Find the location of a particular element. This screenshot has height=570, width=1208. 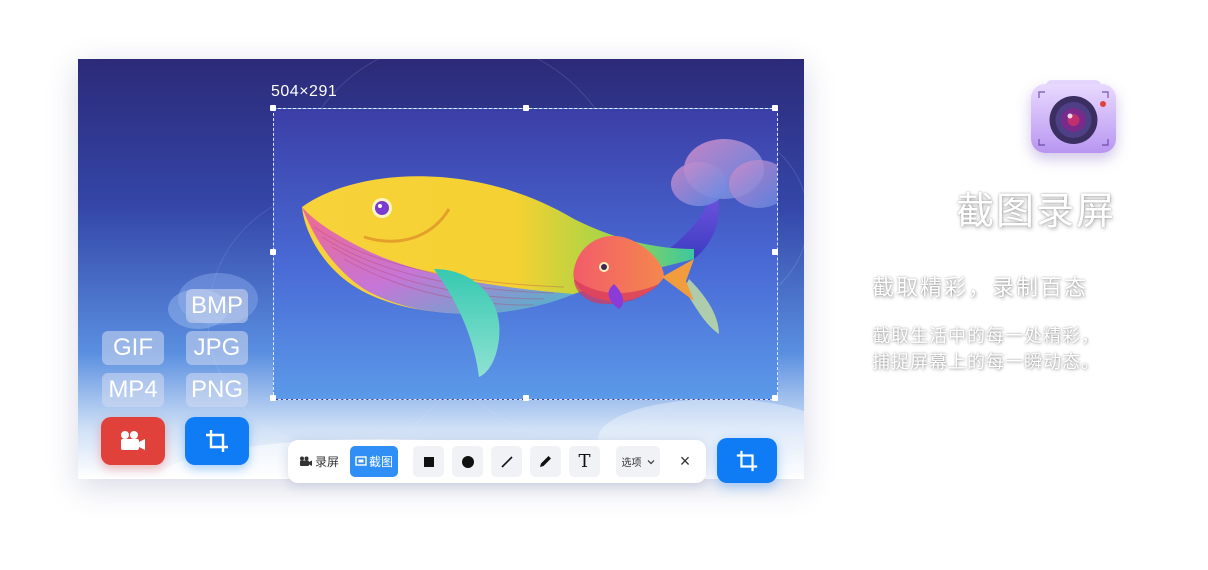

line-icon is located at coordinates (506, 461).